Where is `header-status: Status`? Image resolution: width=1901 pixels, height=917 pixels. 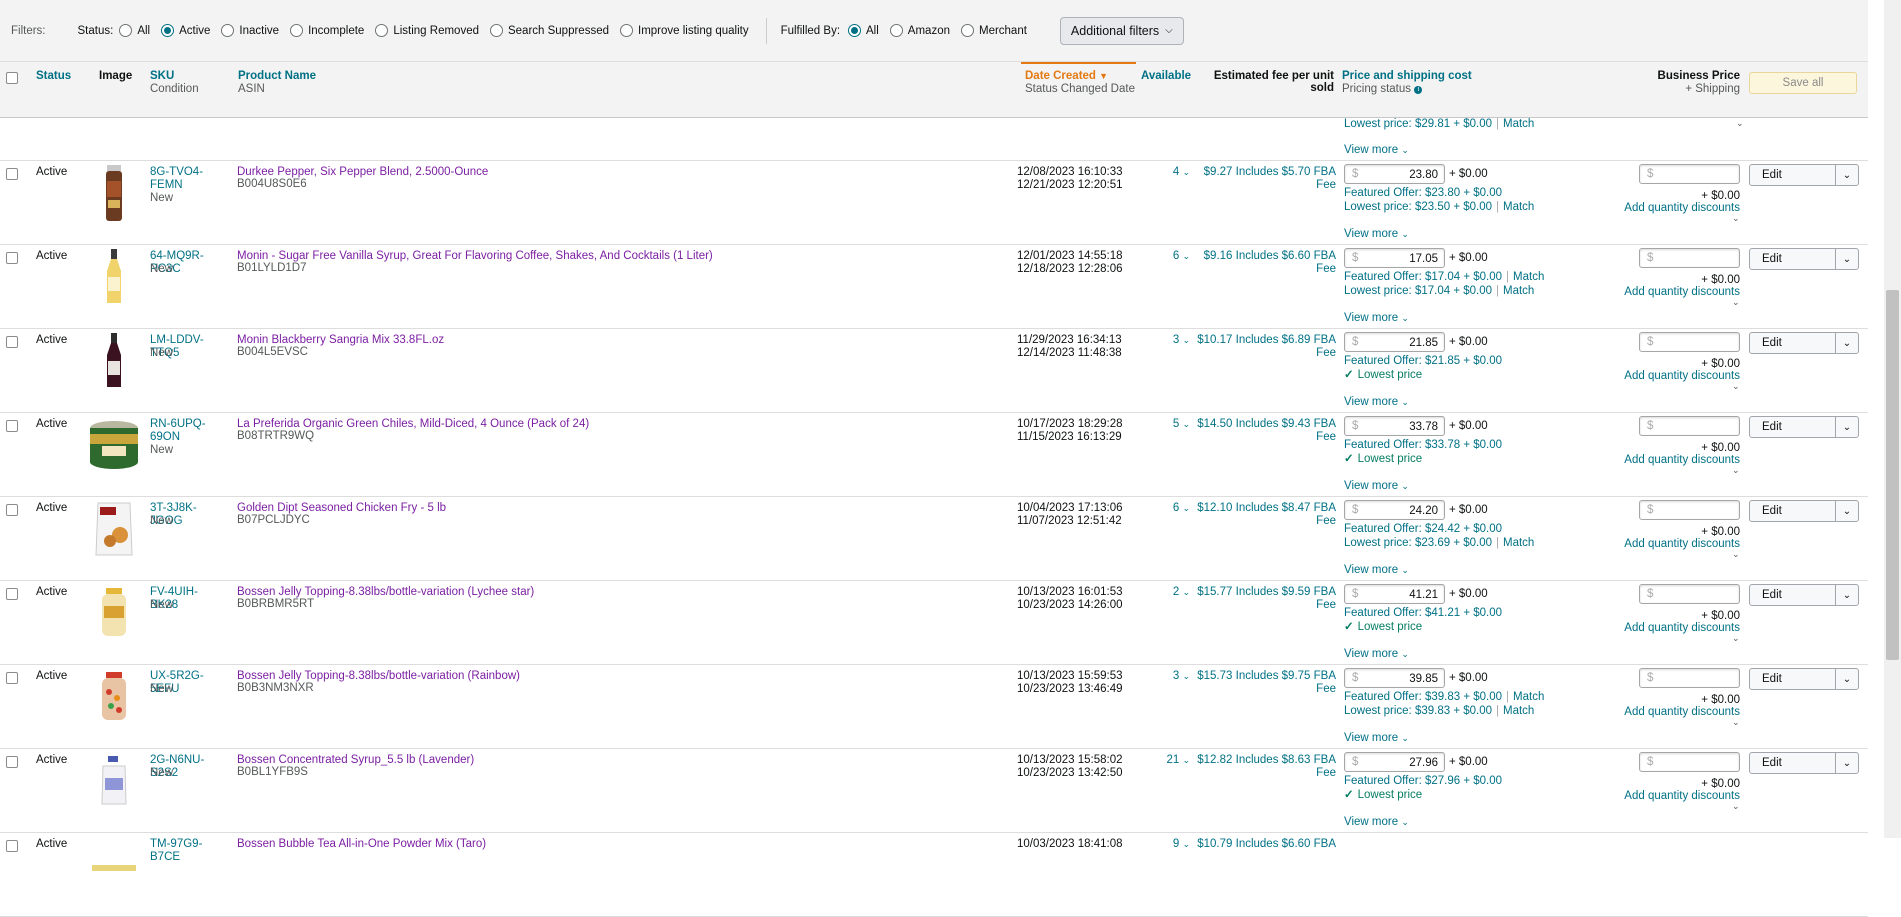 header-status: Status is located at coordinates (53, 76).